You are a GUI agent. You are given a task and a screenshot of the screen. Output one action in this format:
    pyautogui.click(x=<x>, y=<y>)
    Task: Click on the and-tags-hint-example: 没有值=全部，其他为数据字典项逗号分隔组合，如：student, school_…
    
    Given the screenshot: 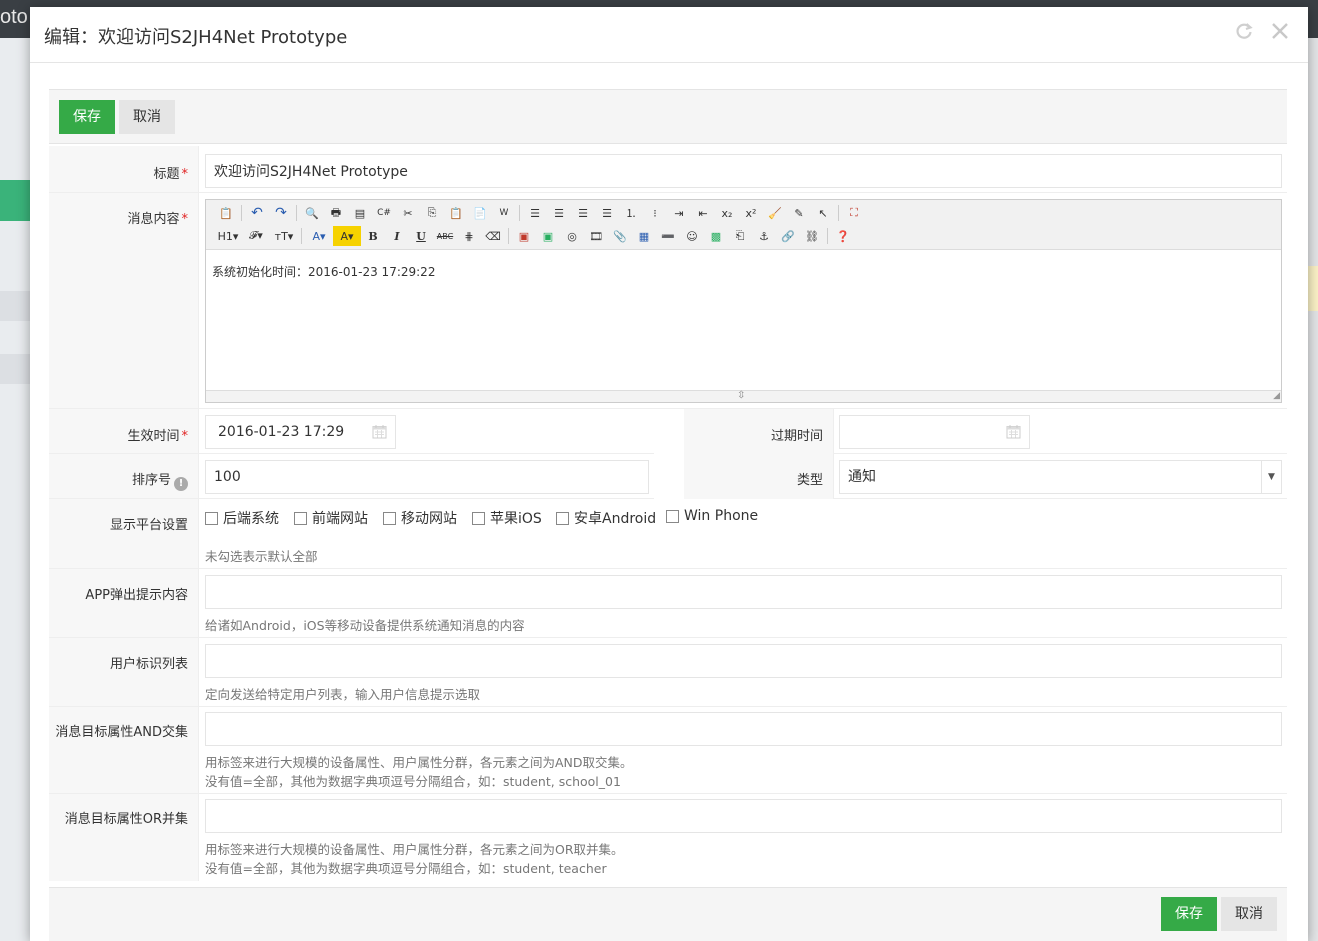 What is the action you would take?
    pyautogui.click(x=413, y=781)
    